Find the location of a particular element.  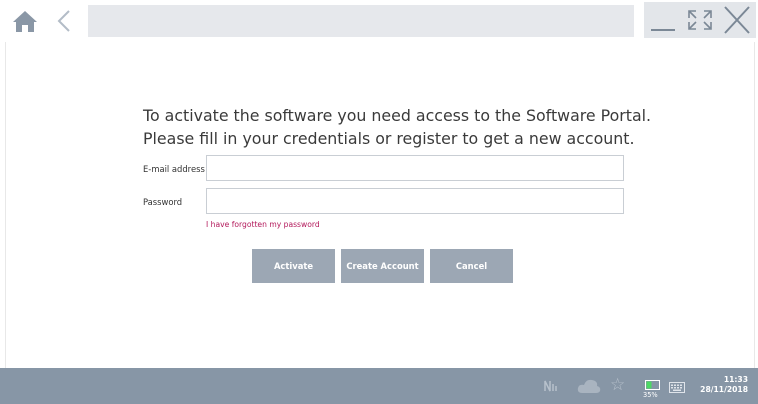

close-icon is located at coordinates (737, 20).